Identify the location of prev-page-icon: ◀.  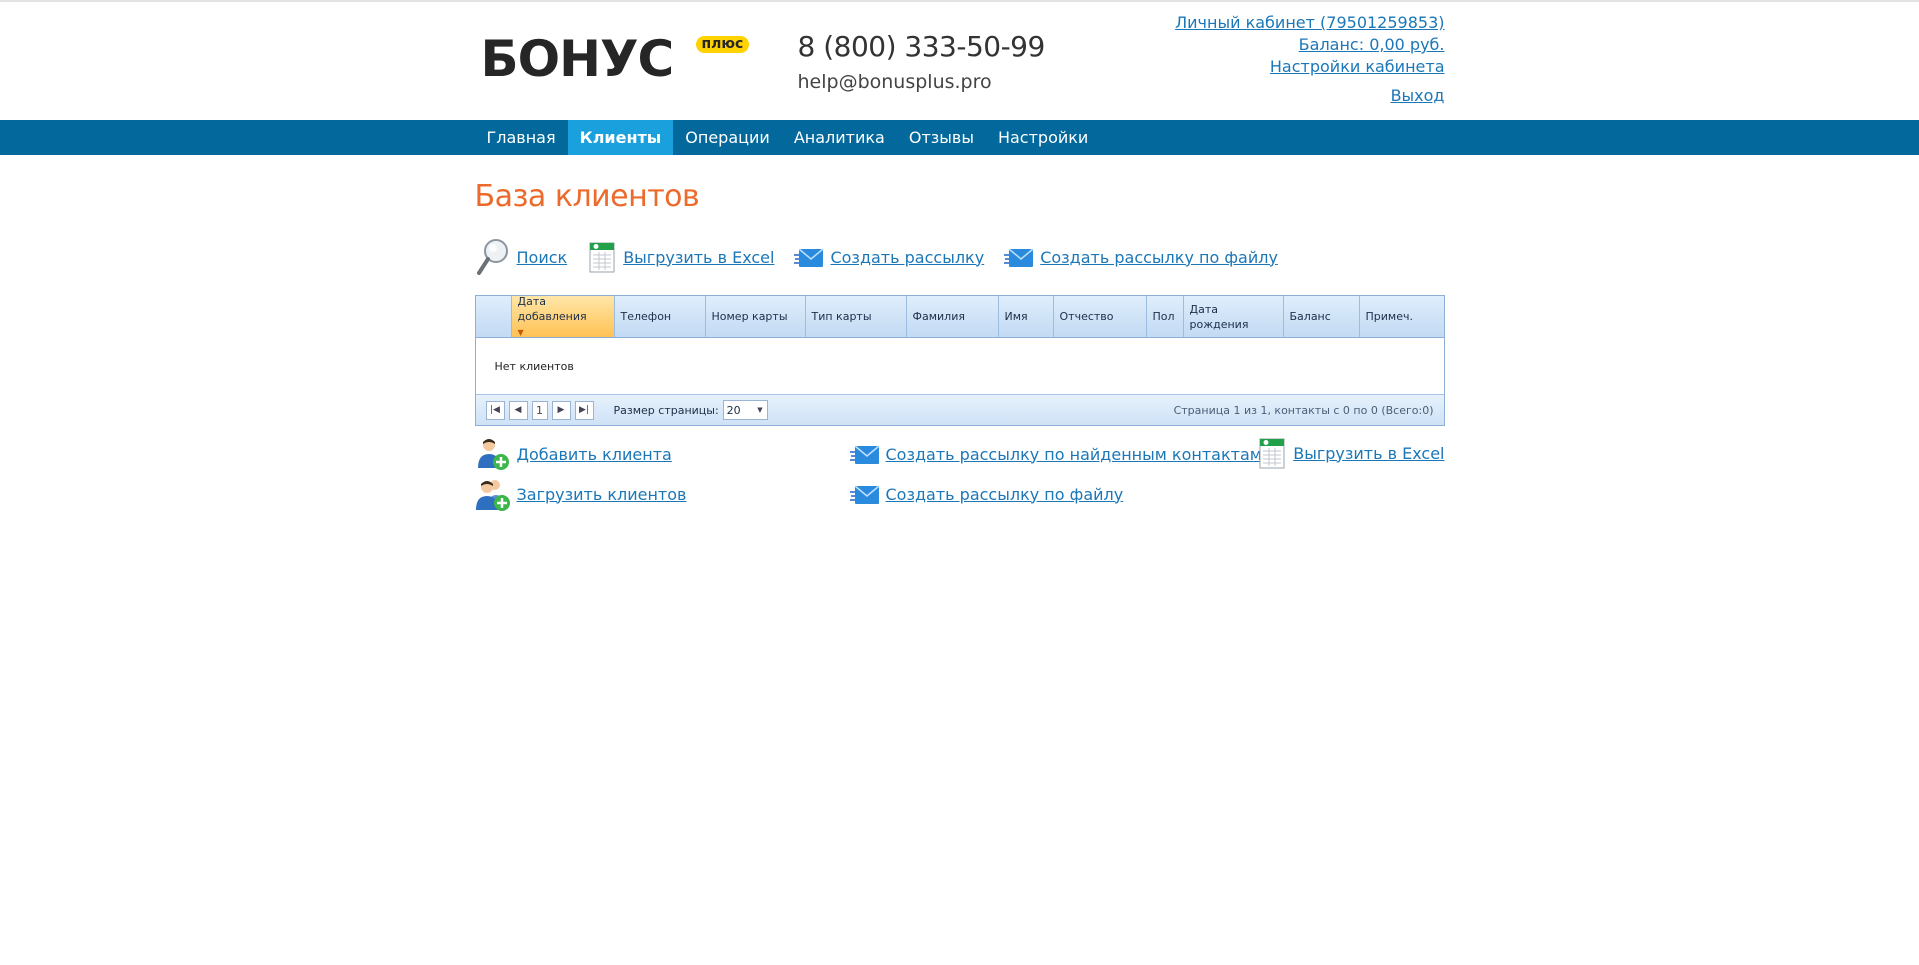
(518, 410).